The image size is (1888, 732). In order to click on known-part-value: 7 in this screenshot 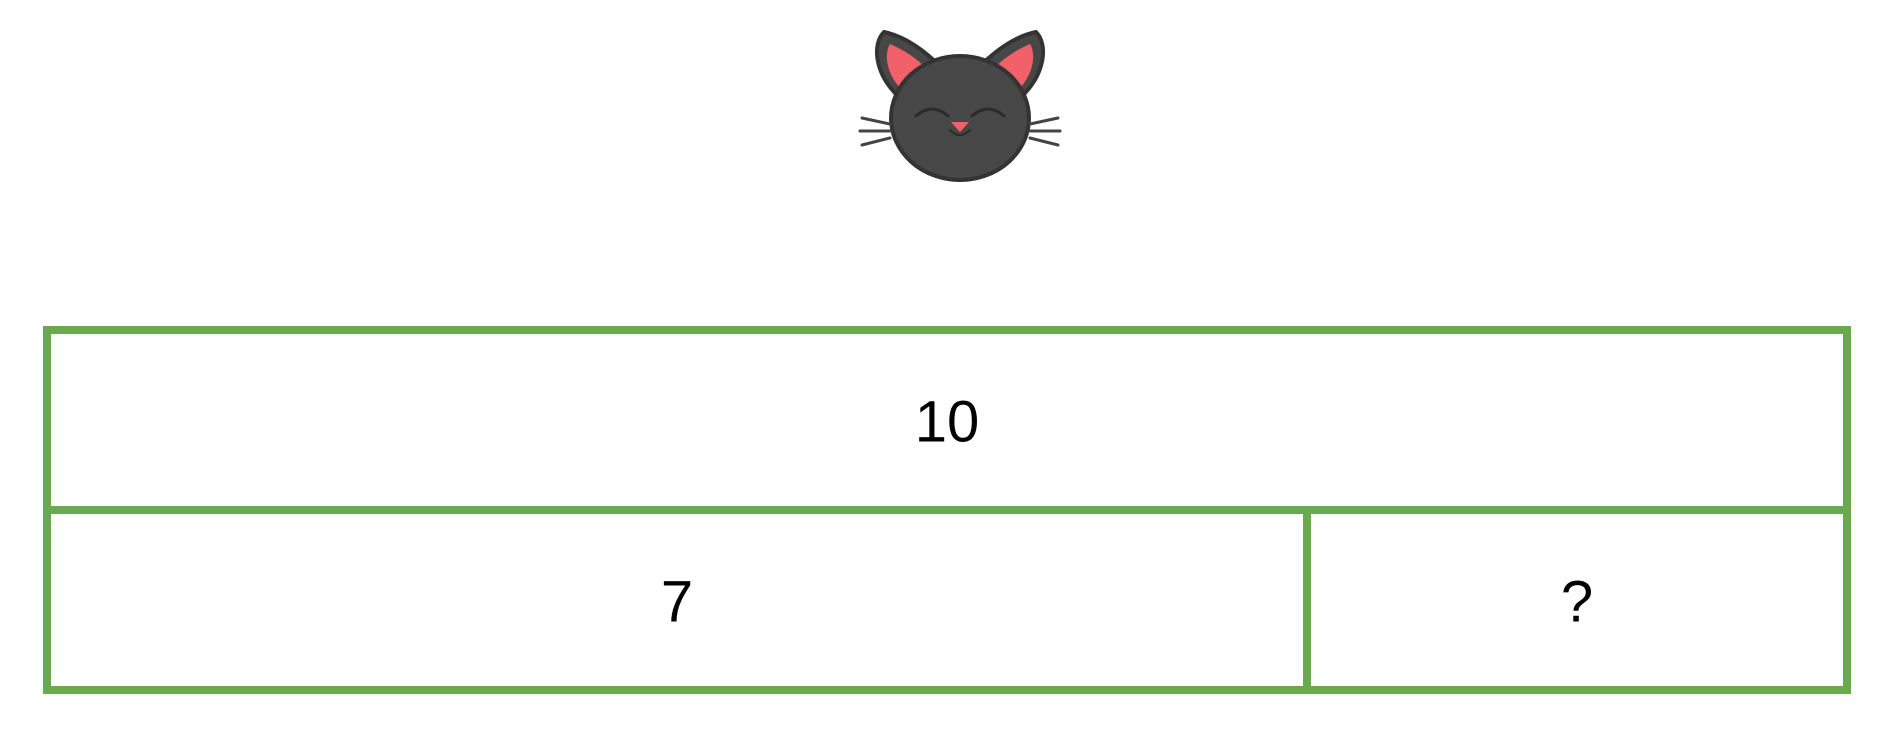, I will do `click(677, 602)`.